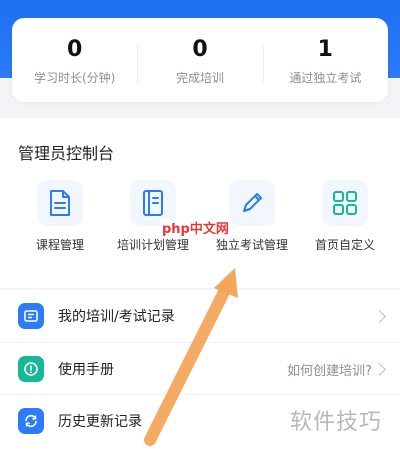  I want to click on stat-study-time: 0 学习时长(分钟), so click(74, 60).